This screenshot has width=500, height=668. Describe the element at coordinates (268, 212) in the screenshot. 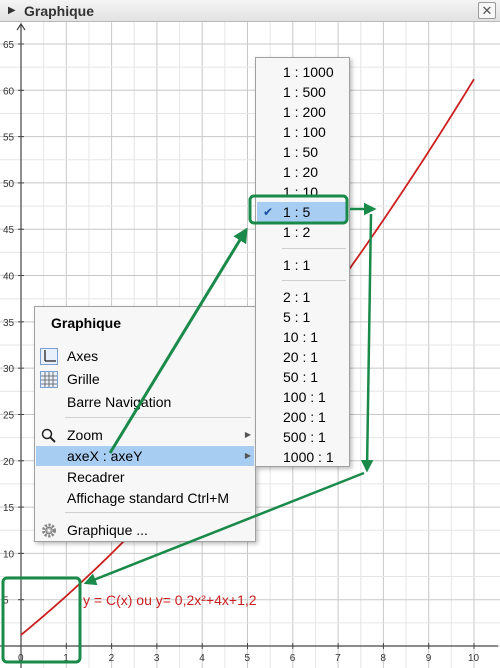

I see `checkmark-icon: ✔` at that location.